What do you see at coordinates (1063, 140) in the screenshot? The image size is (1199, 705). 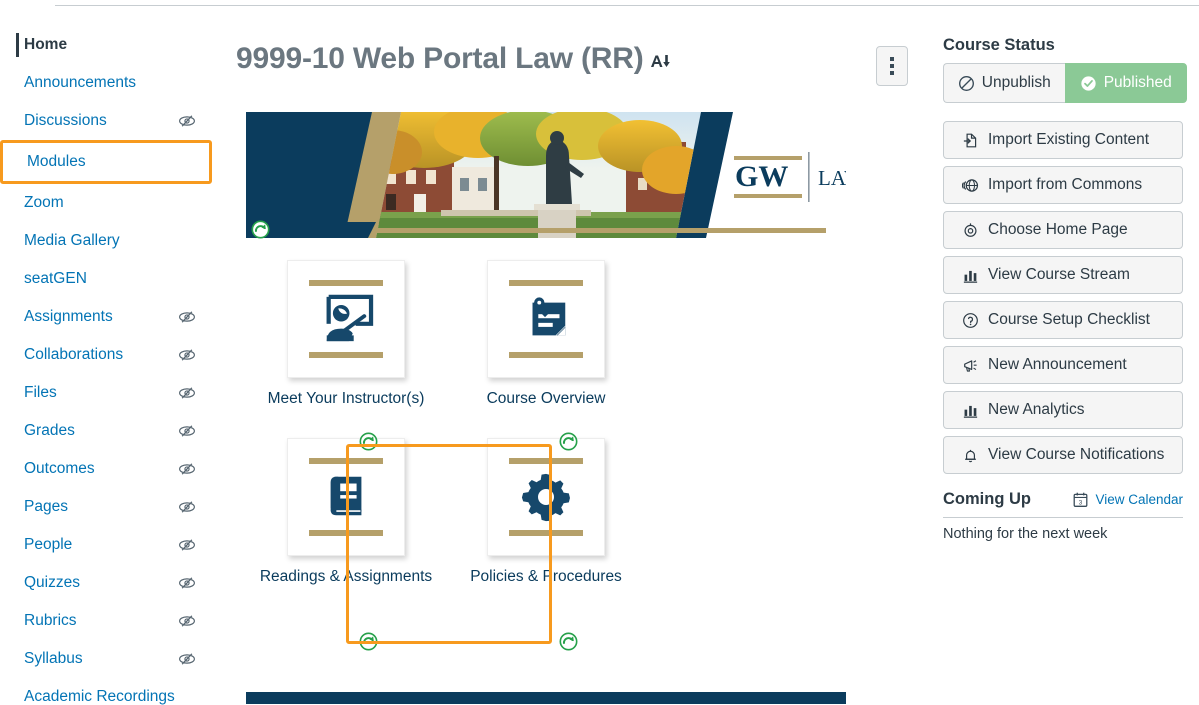 I see `import-existing-content-button: Import Existing Content` at bounding box center [1063, 140].